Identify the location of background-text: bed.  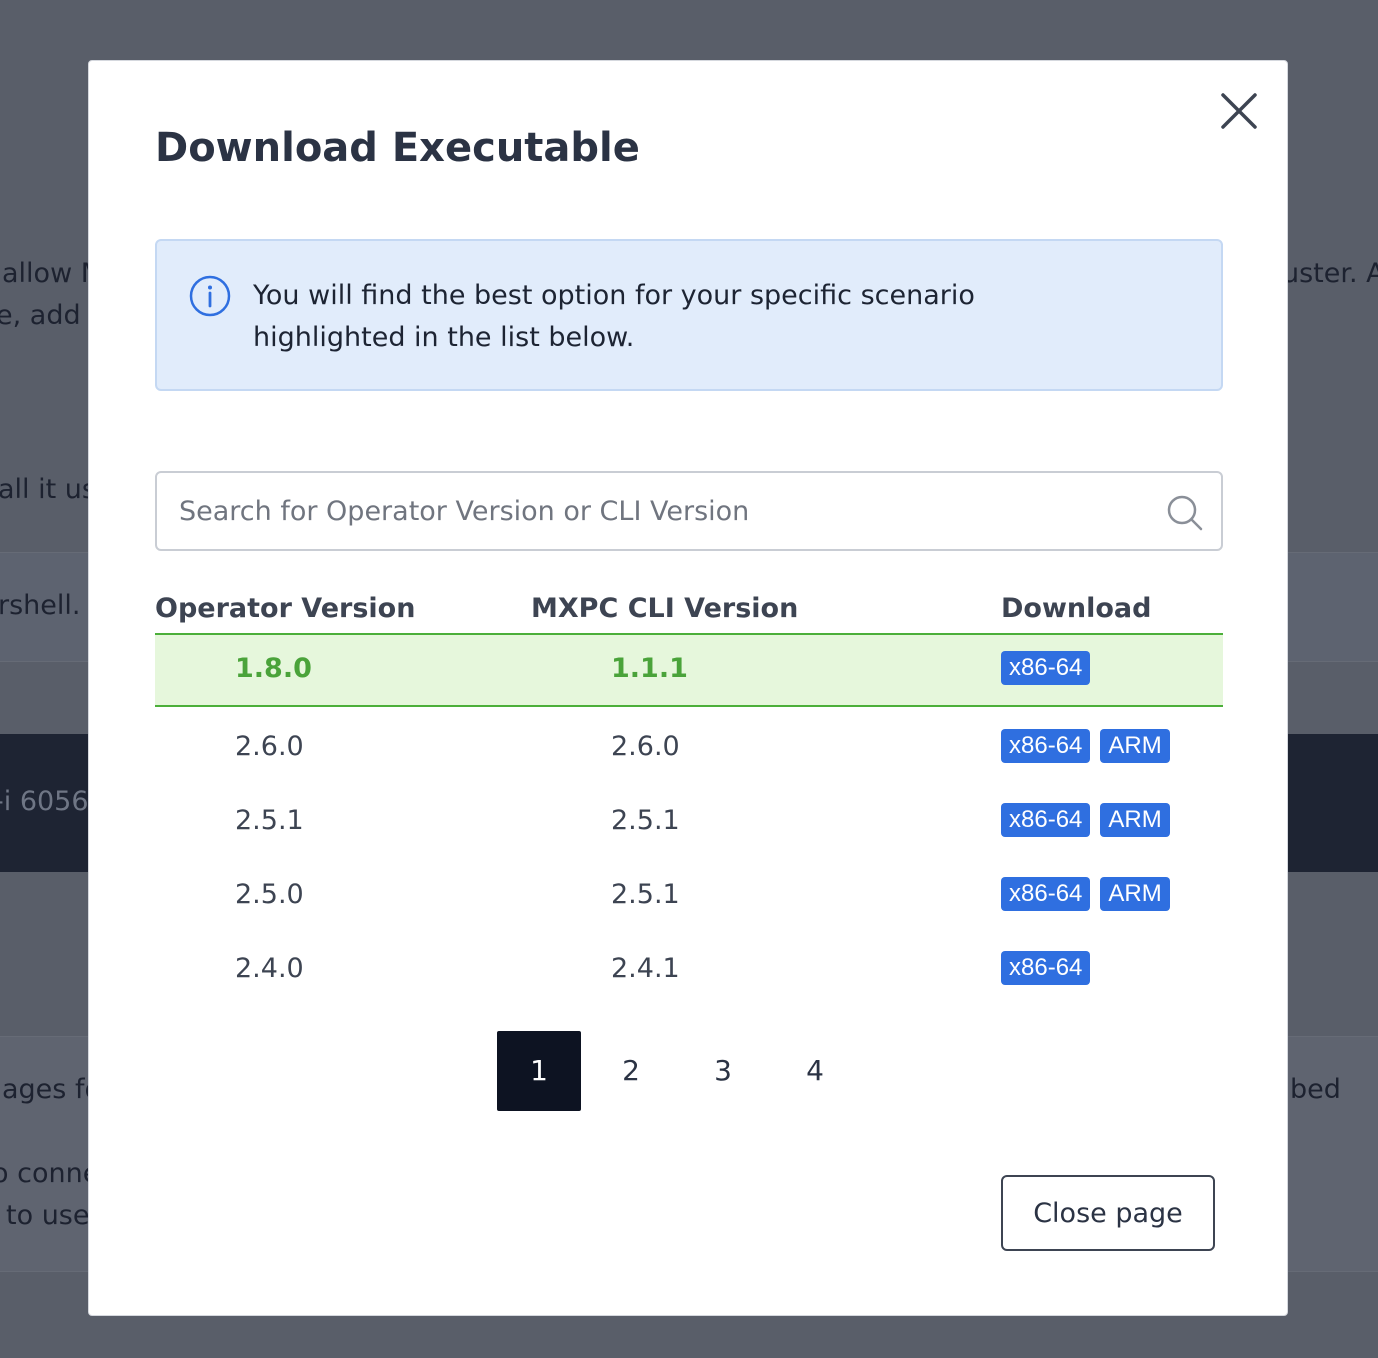
(1315, 1089).